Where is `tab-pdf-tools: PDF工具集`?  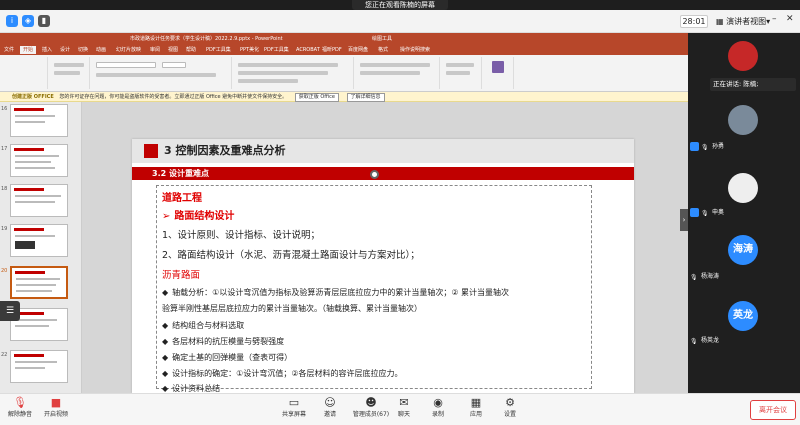 tab-pdf-tools: PDF工具集 is located at coordinates (218, 50).